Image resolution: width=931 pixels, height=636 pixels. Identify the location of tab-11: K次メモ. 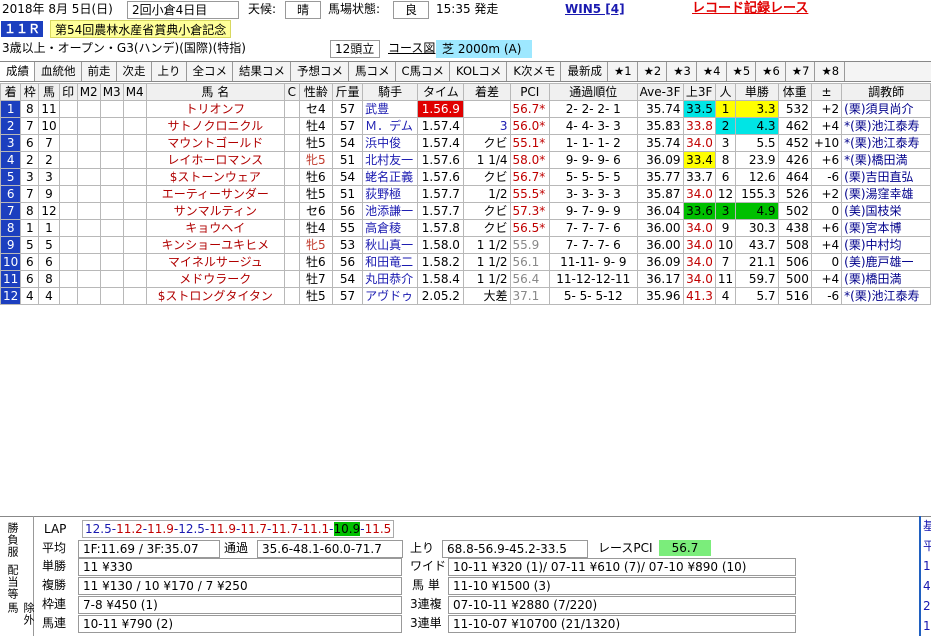
(534, 71).